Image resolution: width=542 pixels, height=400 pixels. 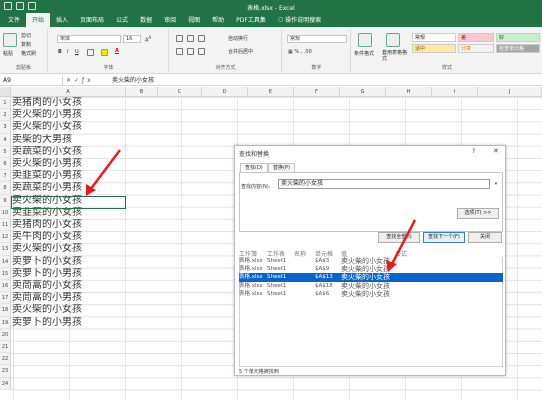 What do you see at coordinates (60, 52) in the screenshot?
I see `bold-button: B` at bounding box center [60, 52].